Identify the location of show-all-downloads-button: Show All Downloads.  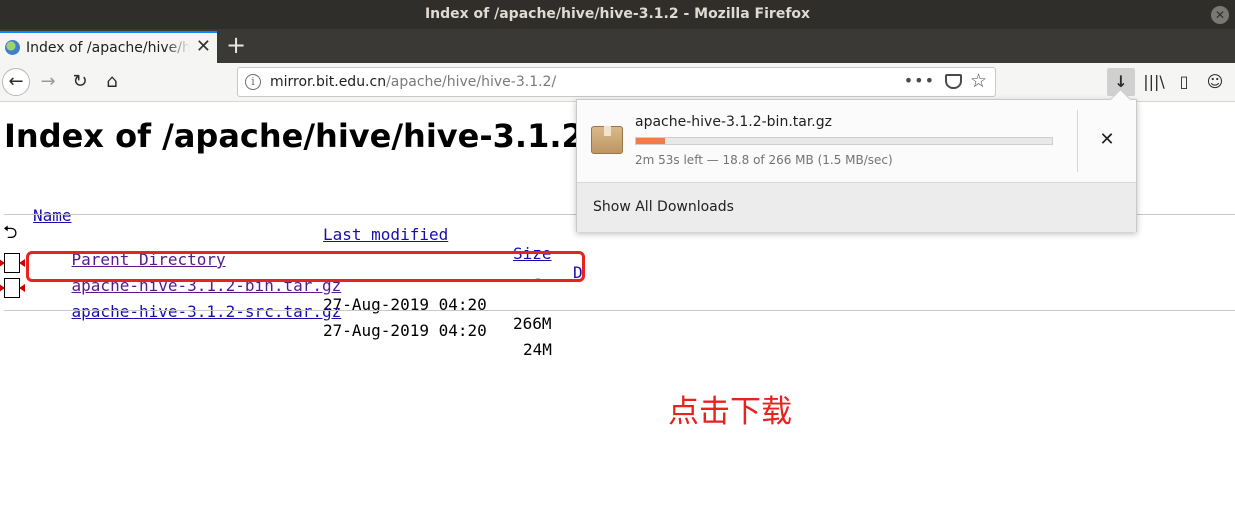
(856, 207).